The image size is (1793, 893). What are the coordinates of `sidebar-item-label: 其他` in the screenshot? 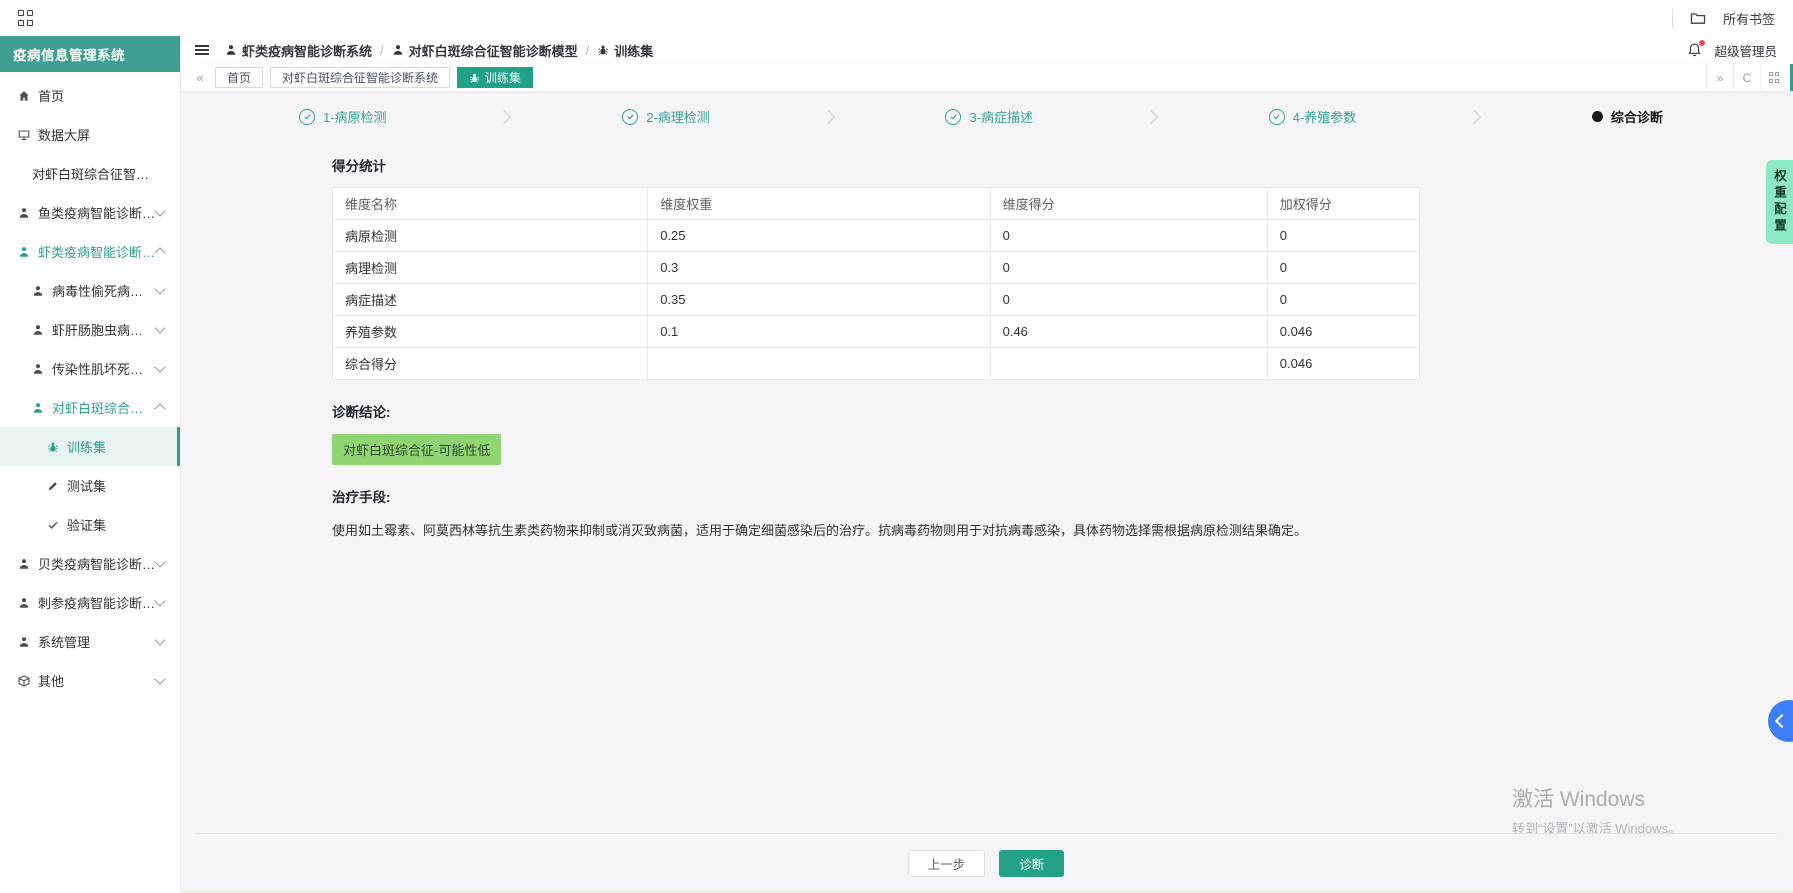 It's located at (51, 681).